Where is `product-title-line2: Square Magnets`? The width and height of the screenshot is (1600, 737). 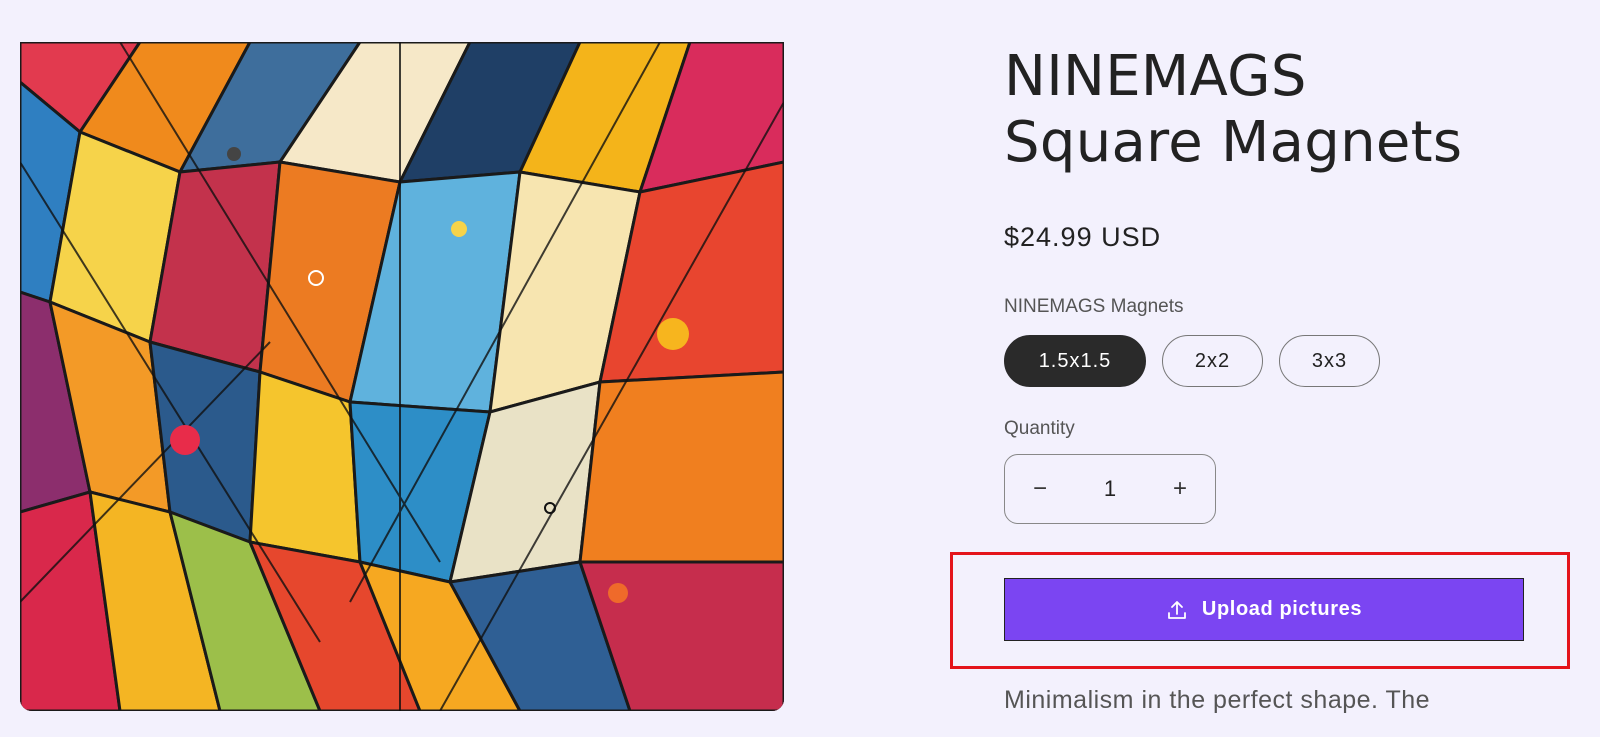
product-title-line2: Square Magnets is located at coordinates (1233, 142).